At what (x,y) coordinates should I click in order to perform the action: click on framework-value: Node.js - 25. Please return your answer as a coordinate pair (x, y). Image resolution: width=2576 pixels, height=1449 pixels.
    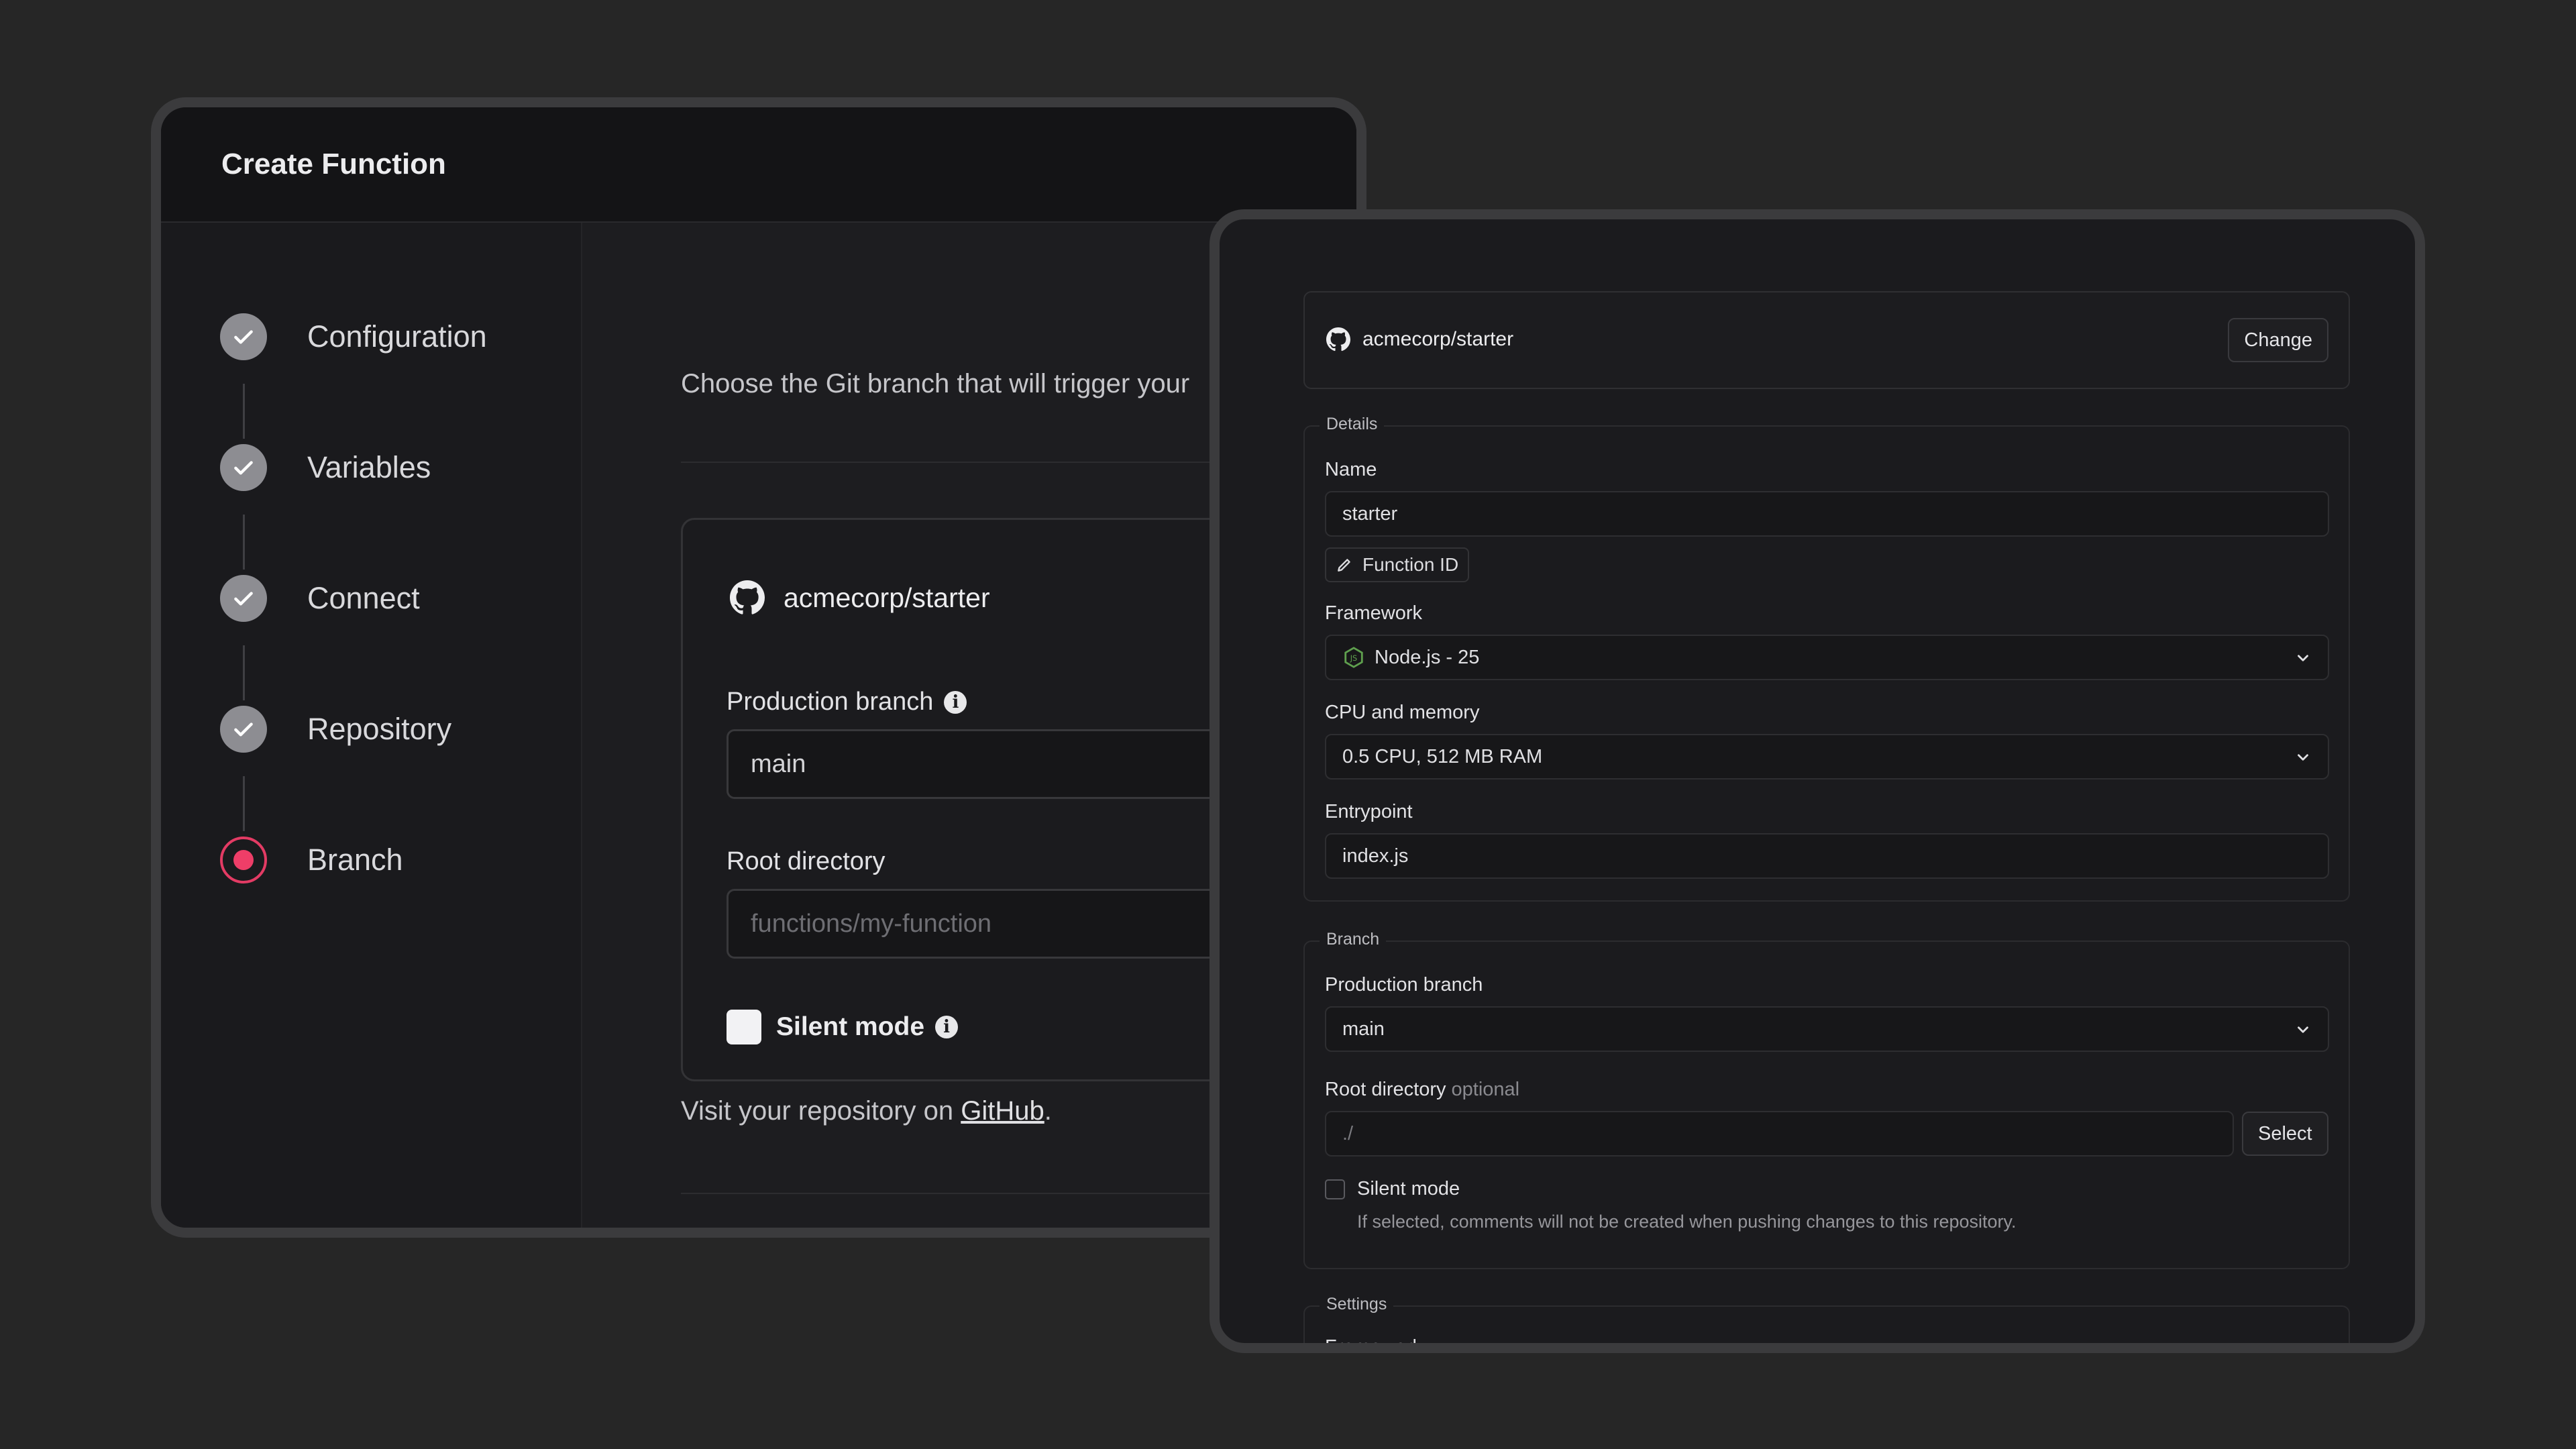
    Looking at the image, I should click on (1427, 657).